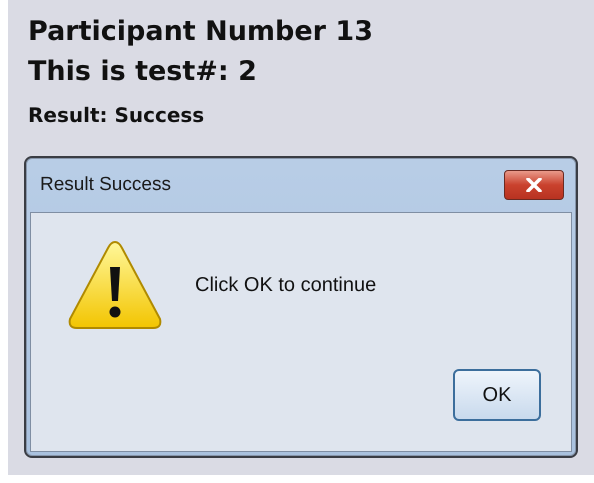 The width and height of the screenshot is (594, 483). I want to click on close-icon, so click(534, 185).